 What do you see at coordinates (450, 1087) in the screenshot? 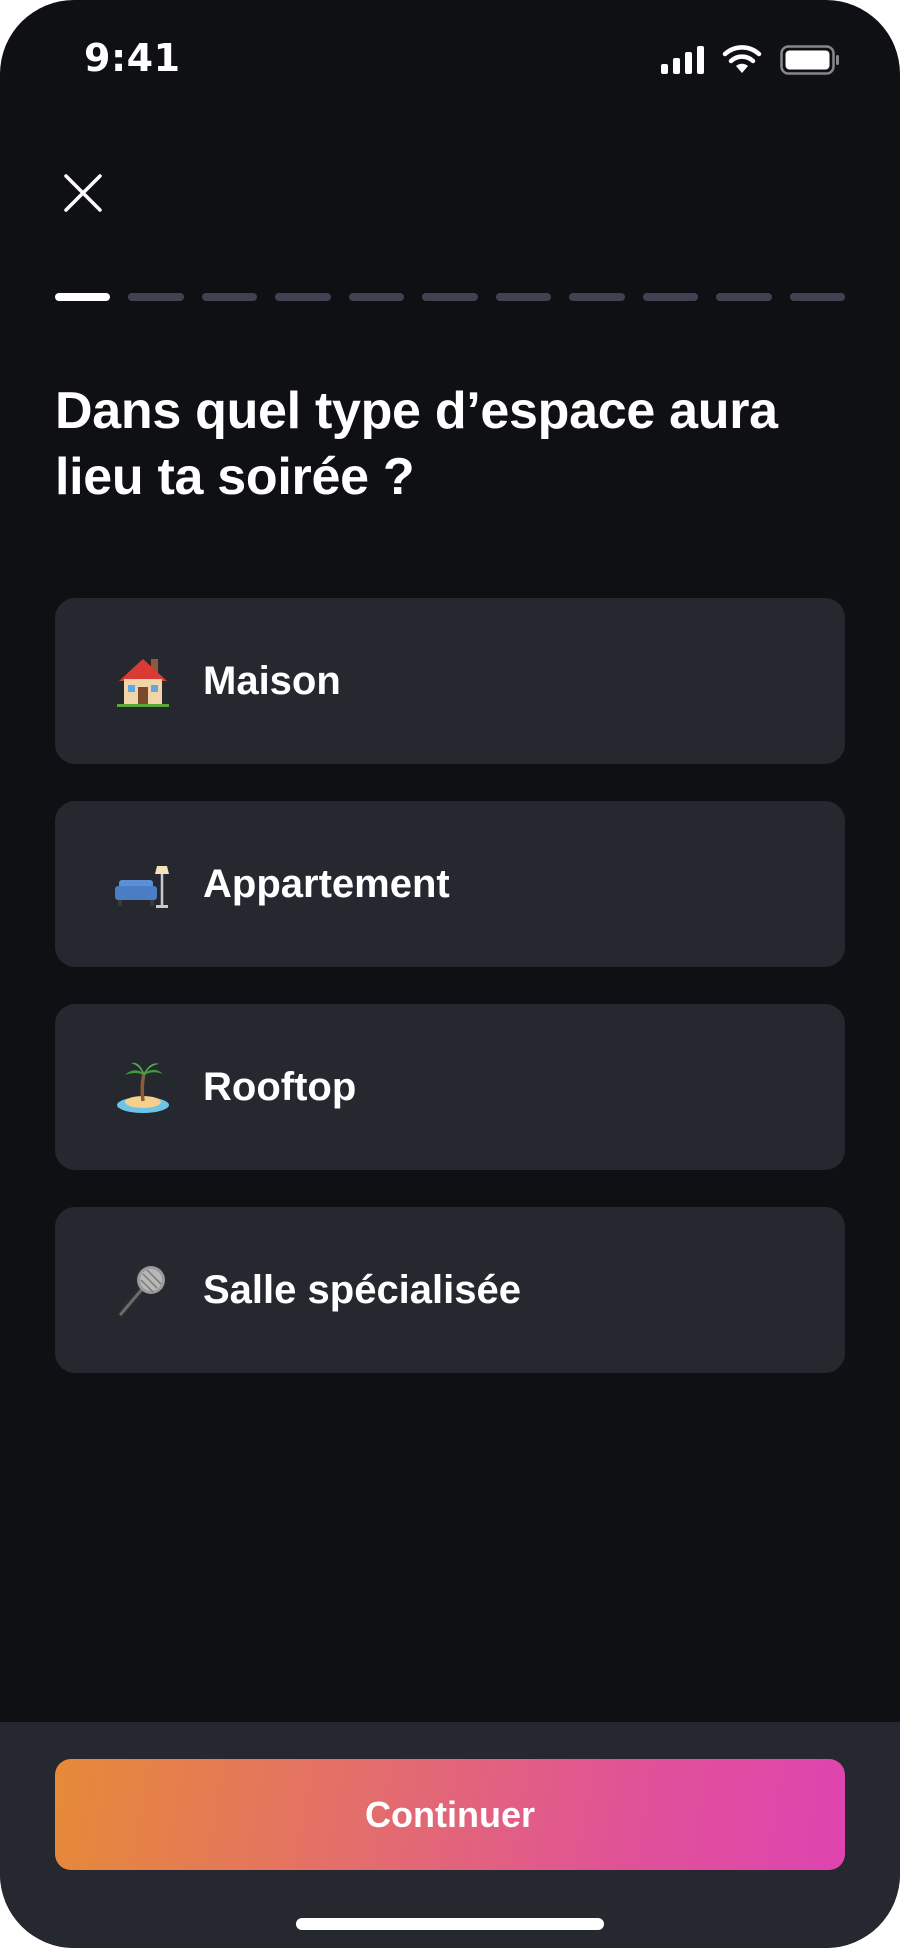
I see `option-rooftop: Rooftop` at bounding box center [450, 1087].